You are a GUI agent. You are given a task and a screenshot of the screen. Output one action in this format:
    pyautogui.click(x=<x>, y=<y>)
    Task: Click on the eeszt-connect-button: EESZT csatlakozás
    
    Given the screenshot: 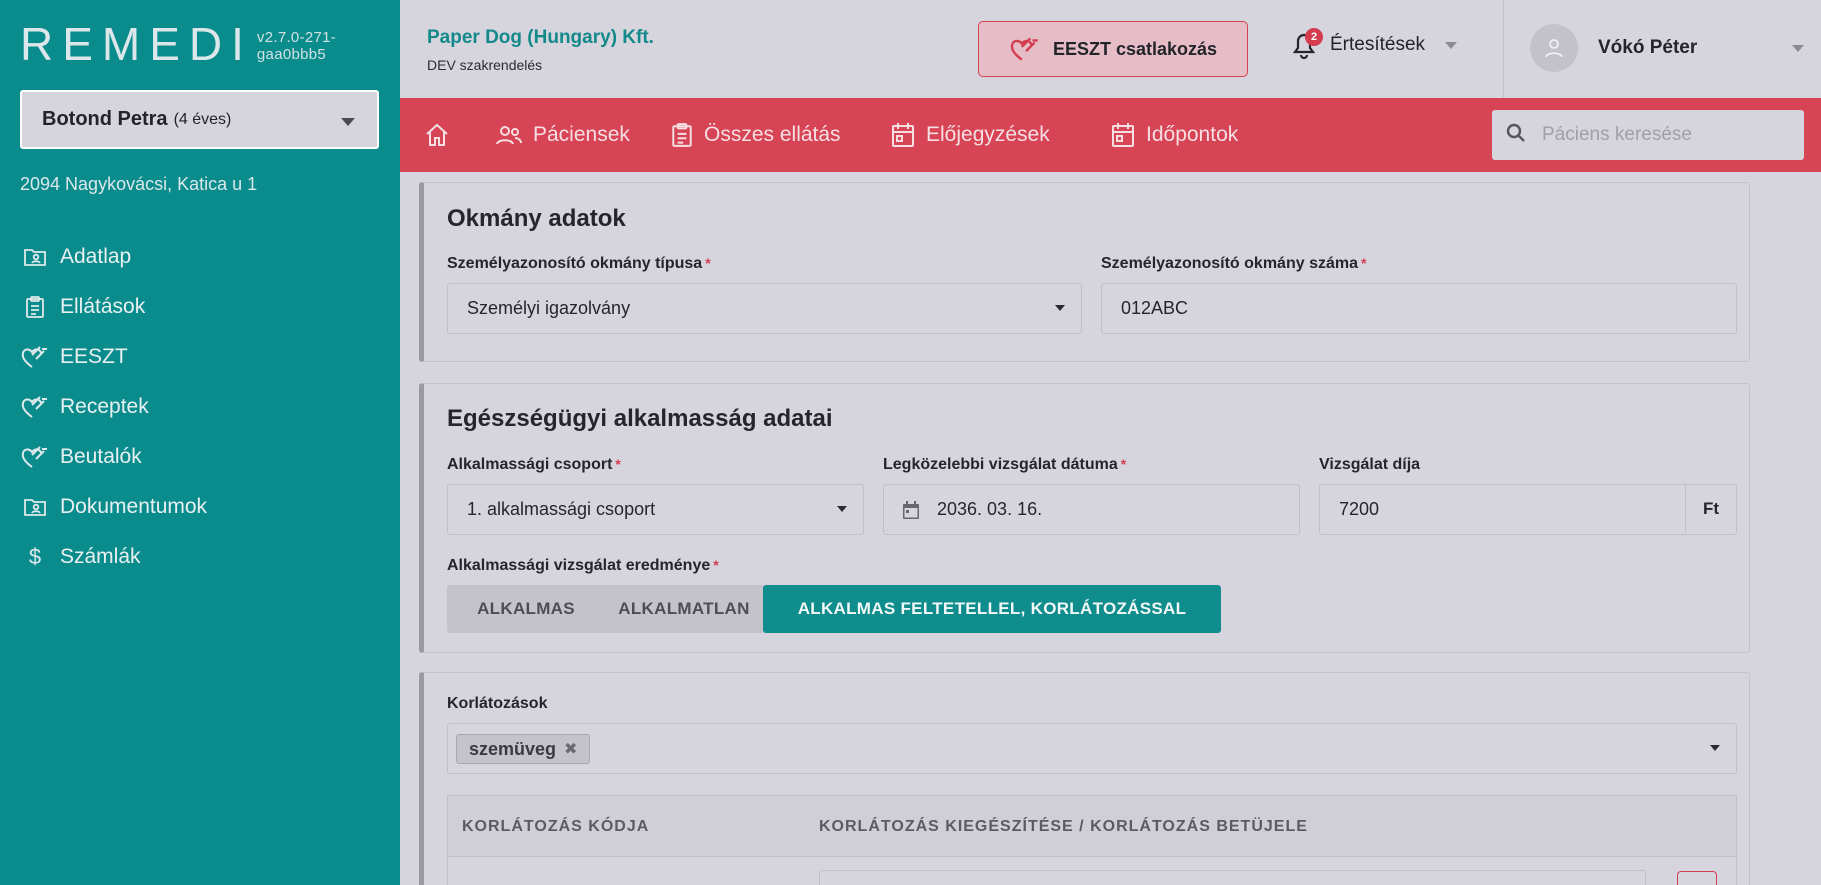 What is the action you would take?
    pyautogui.click(x=1113, y=49)
    